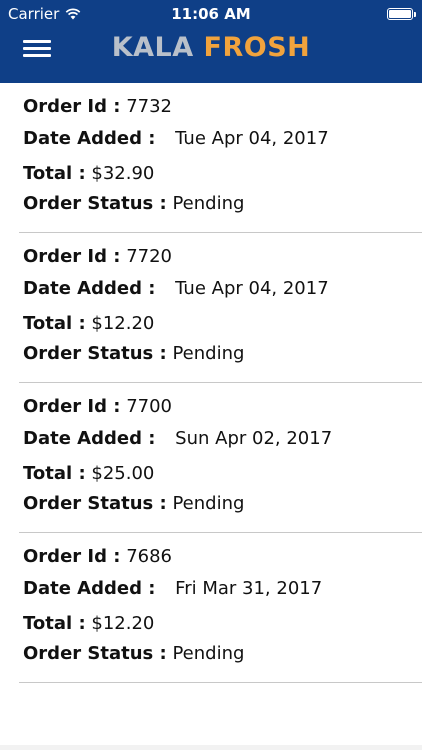  I want to click on app-header: Carrier 11:06 AM KALA FROSH, so click(211, 41).